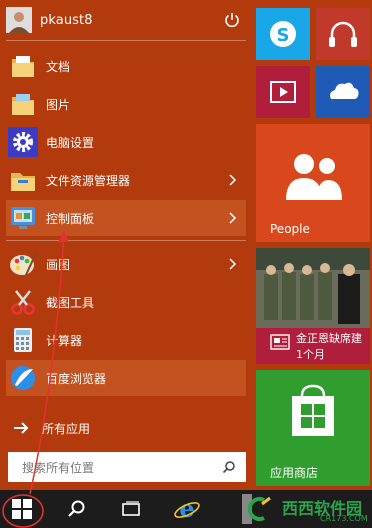 This screenshot has width=372, height=528. Describe the element at coordinates (76, 378) in the screenshot. I see `menu-item-label: 百度浏览器` at that location.